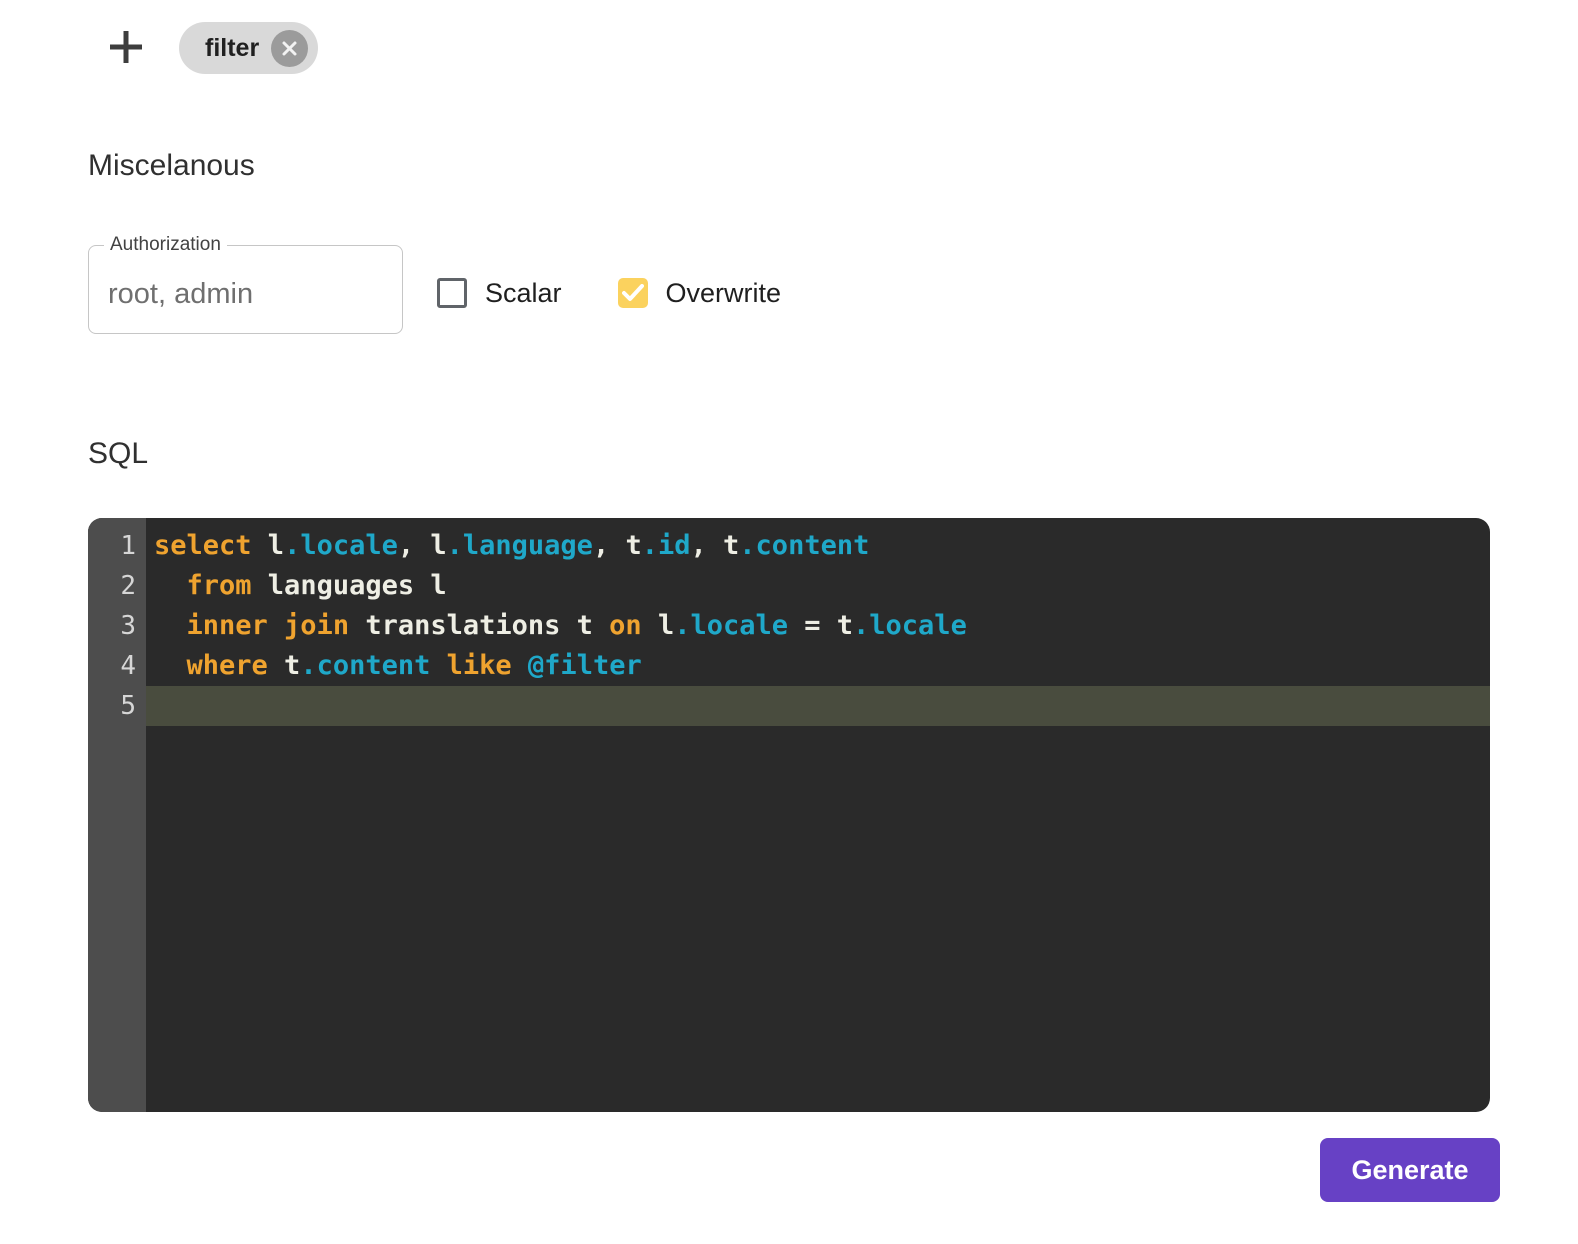  What do you see at coordinates (723, 292) in the screenshot?
I see `checkbox-label: Overwrite` at bounding box center [723, 292].